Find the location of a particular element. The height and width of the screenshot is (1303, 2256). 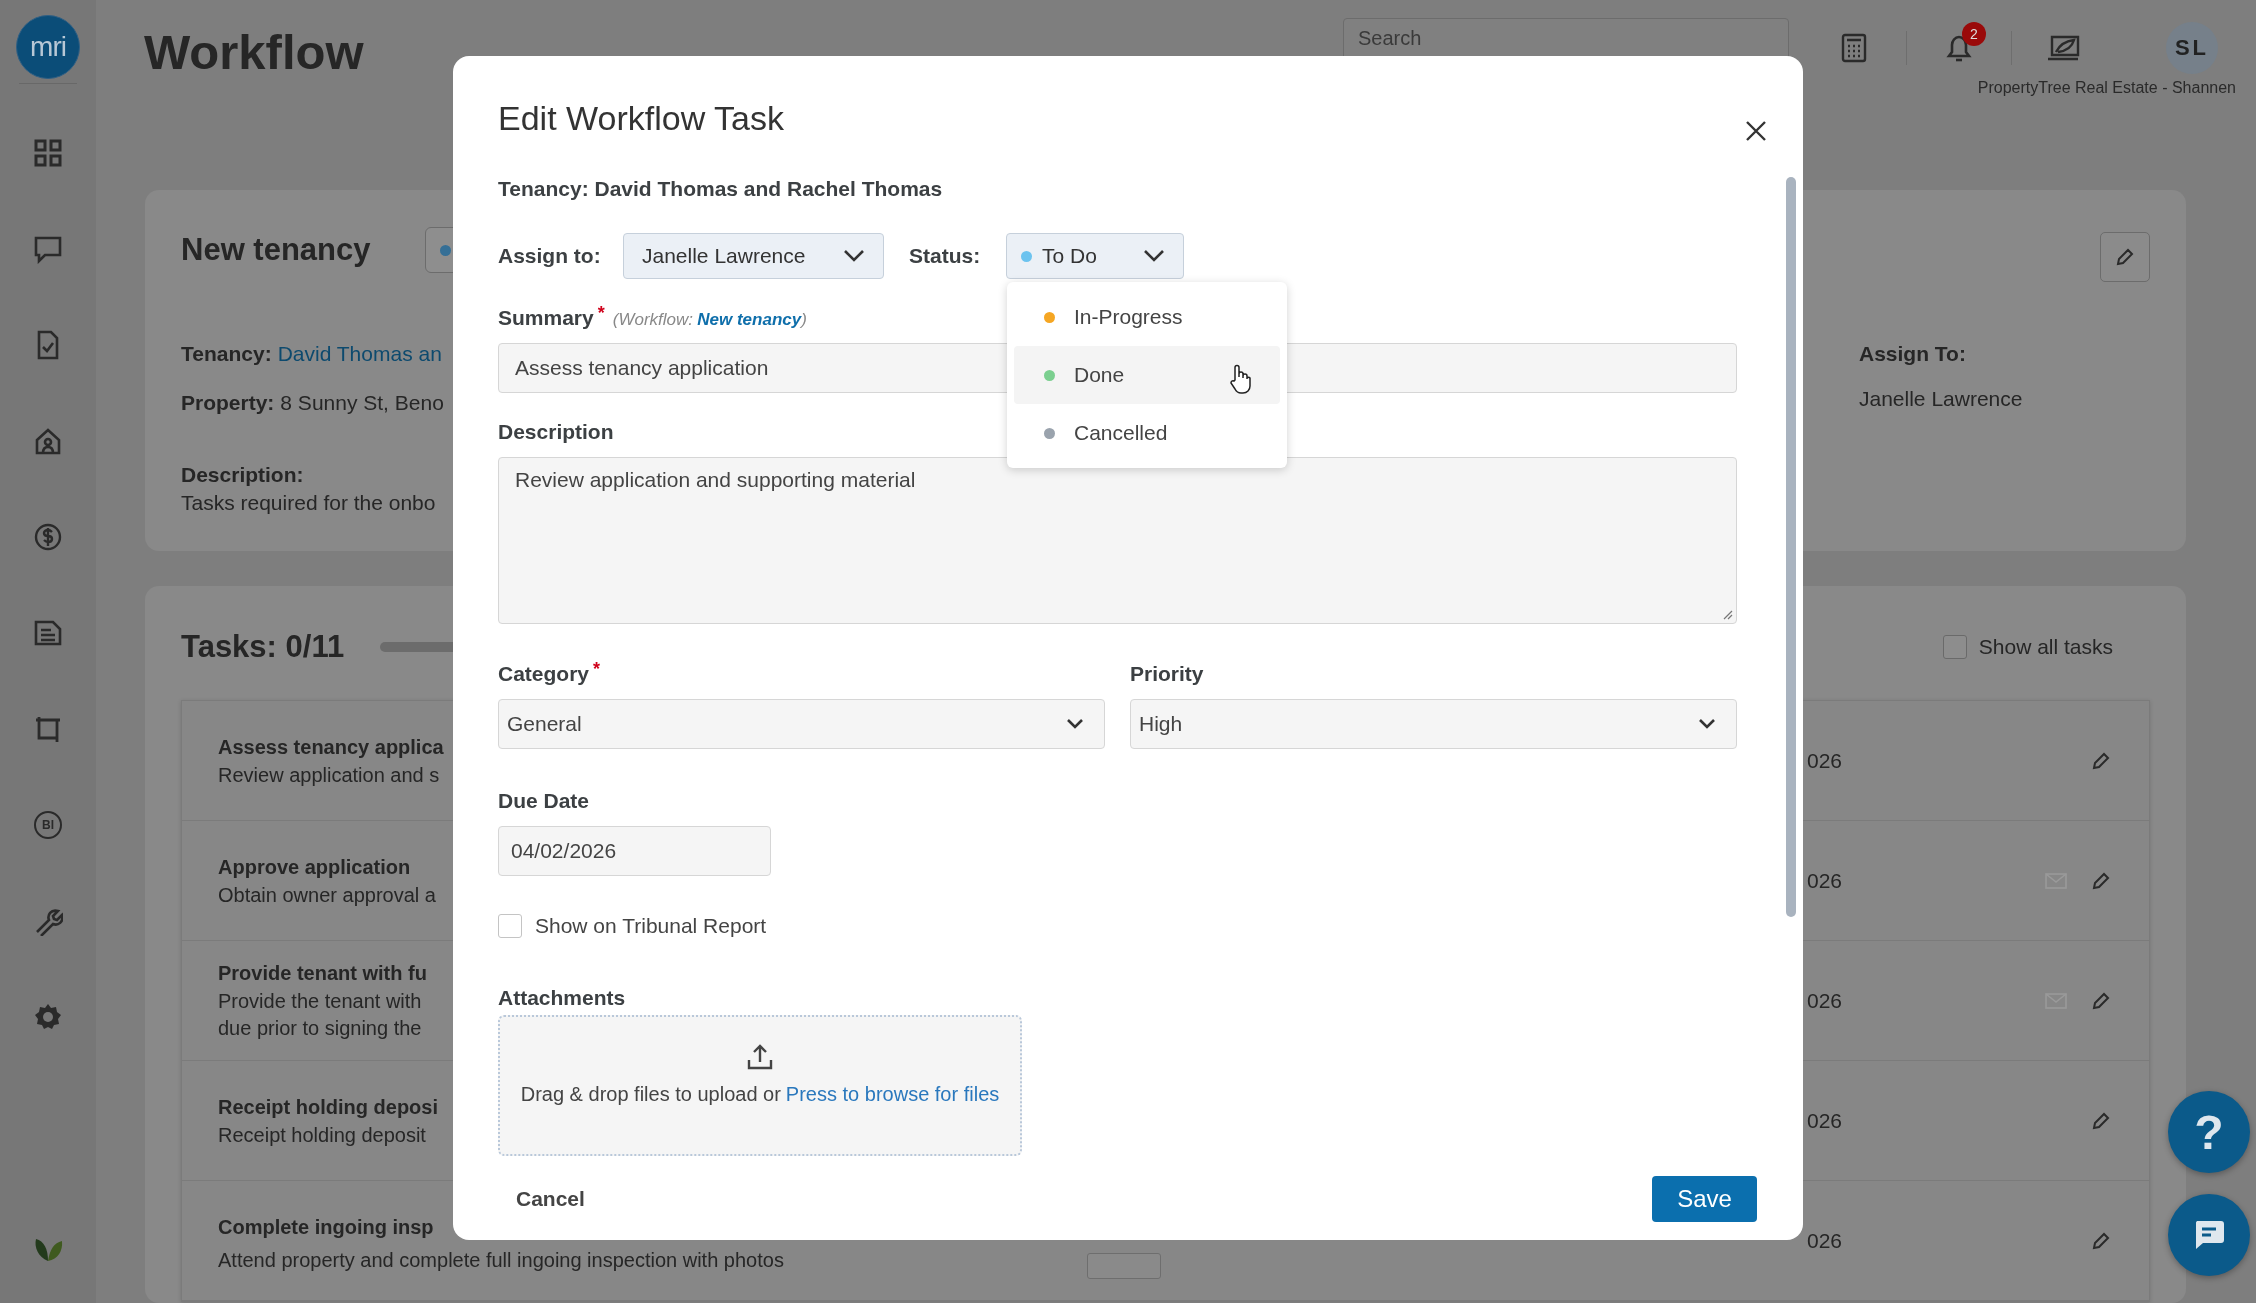

hand-cursor-icon is located at coordinates (1240, 379).